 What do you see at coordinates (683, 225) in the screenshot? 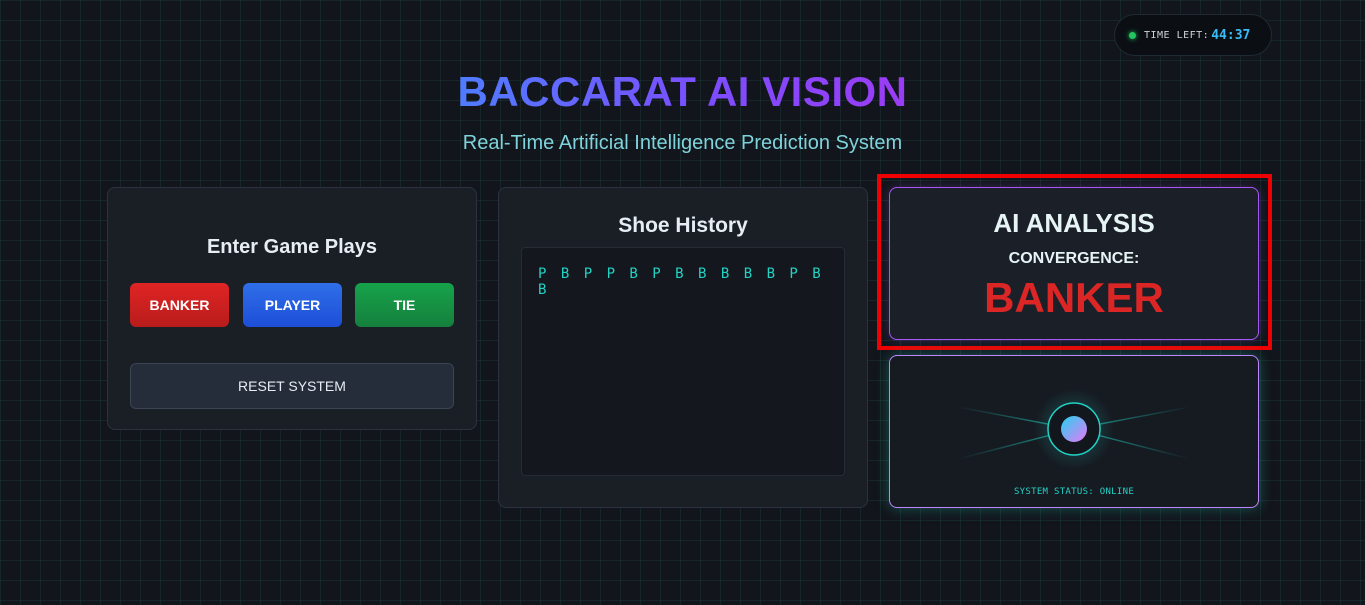
I see `shoe-history-heading: Shoe History` at bounding box center [683, 225].